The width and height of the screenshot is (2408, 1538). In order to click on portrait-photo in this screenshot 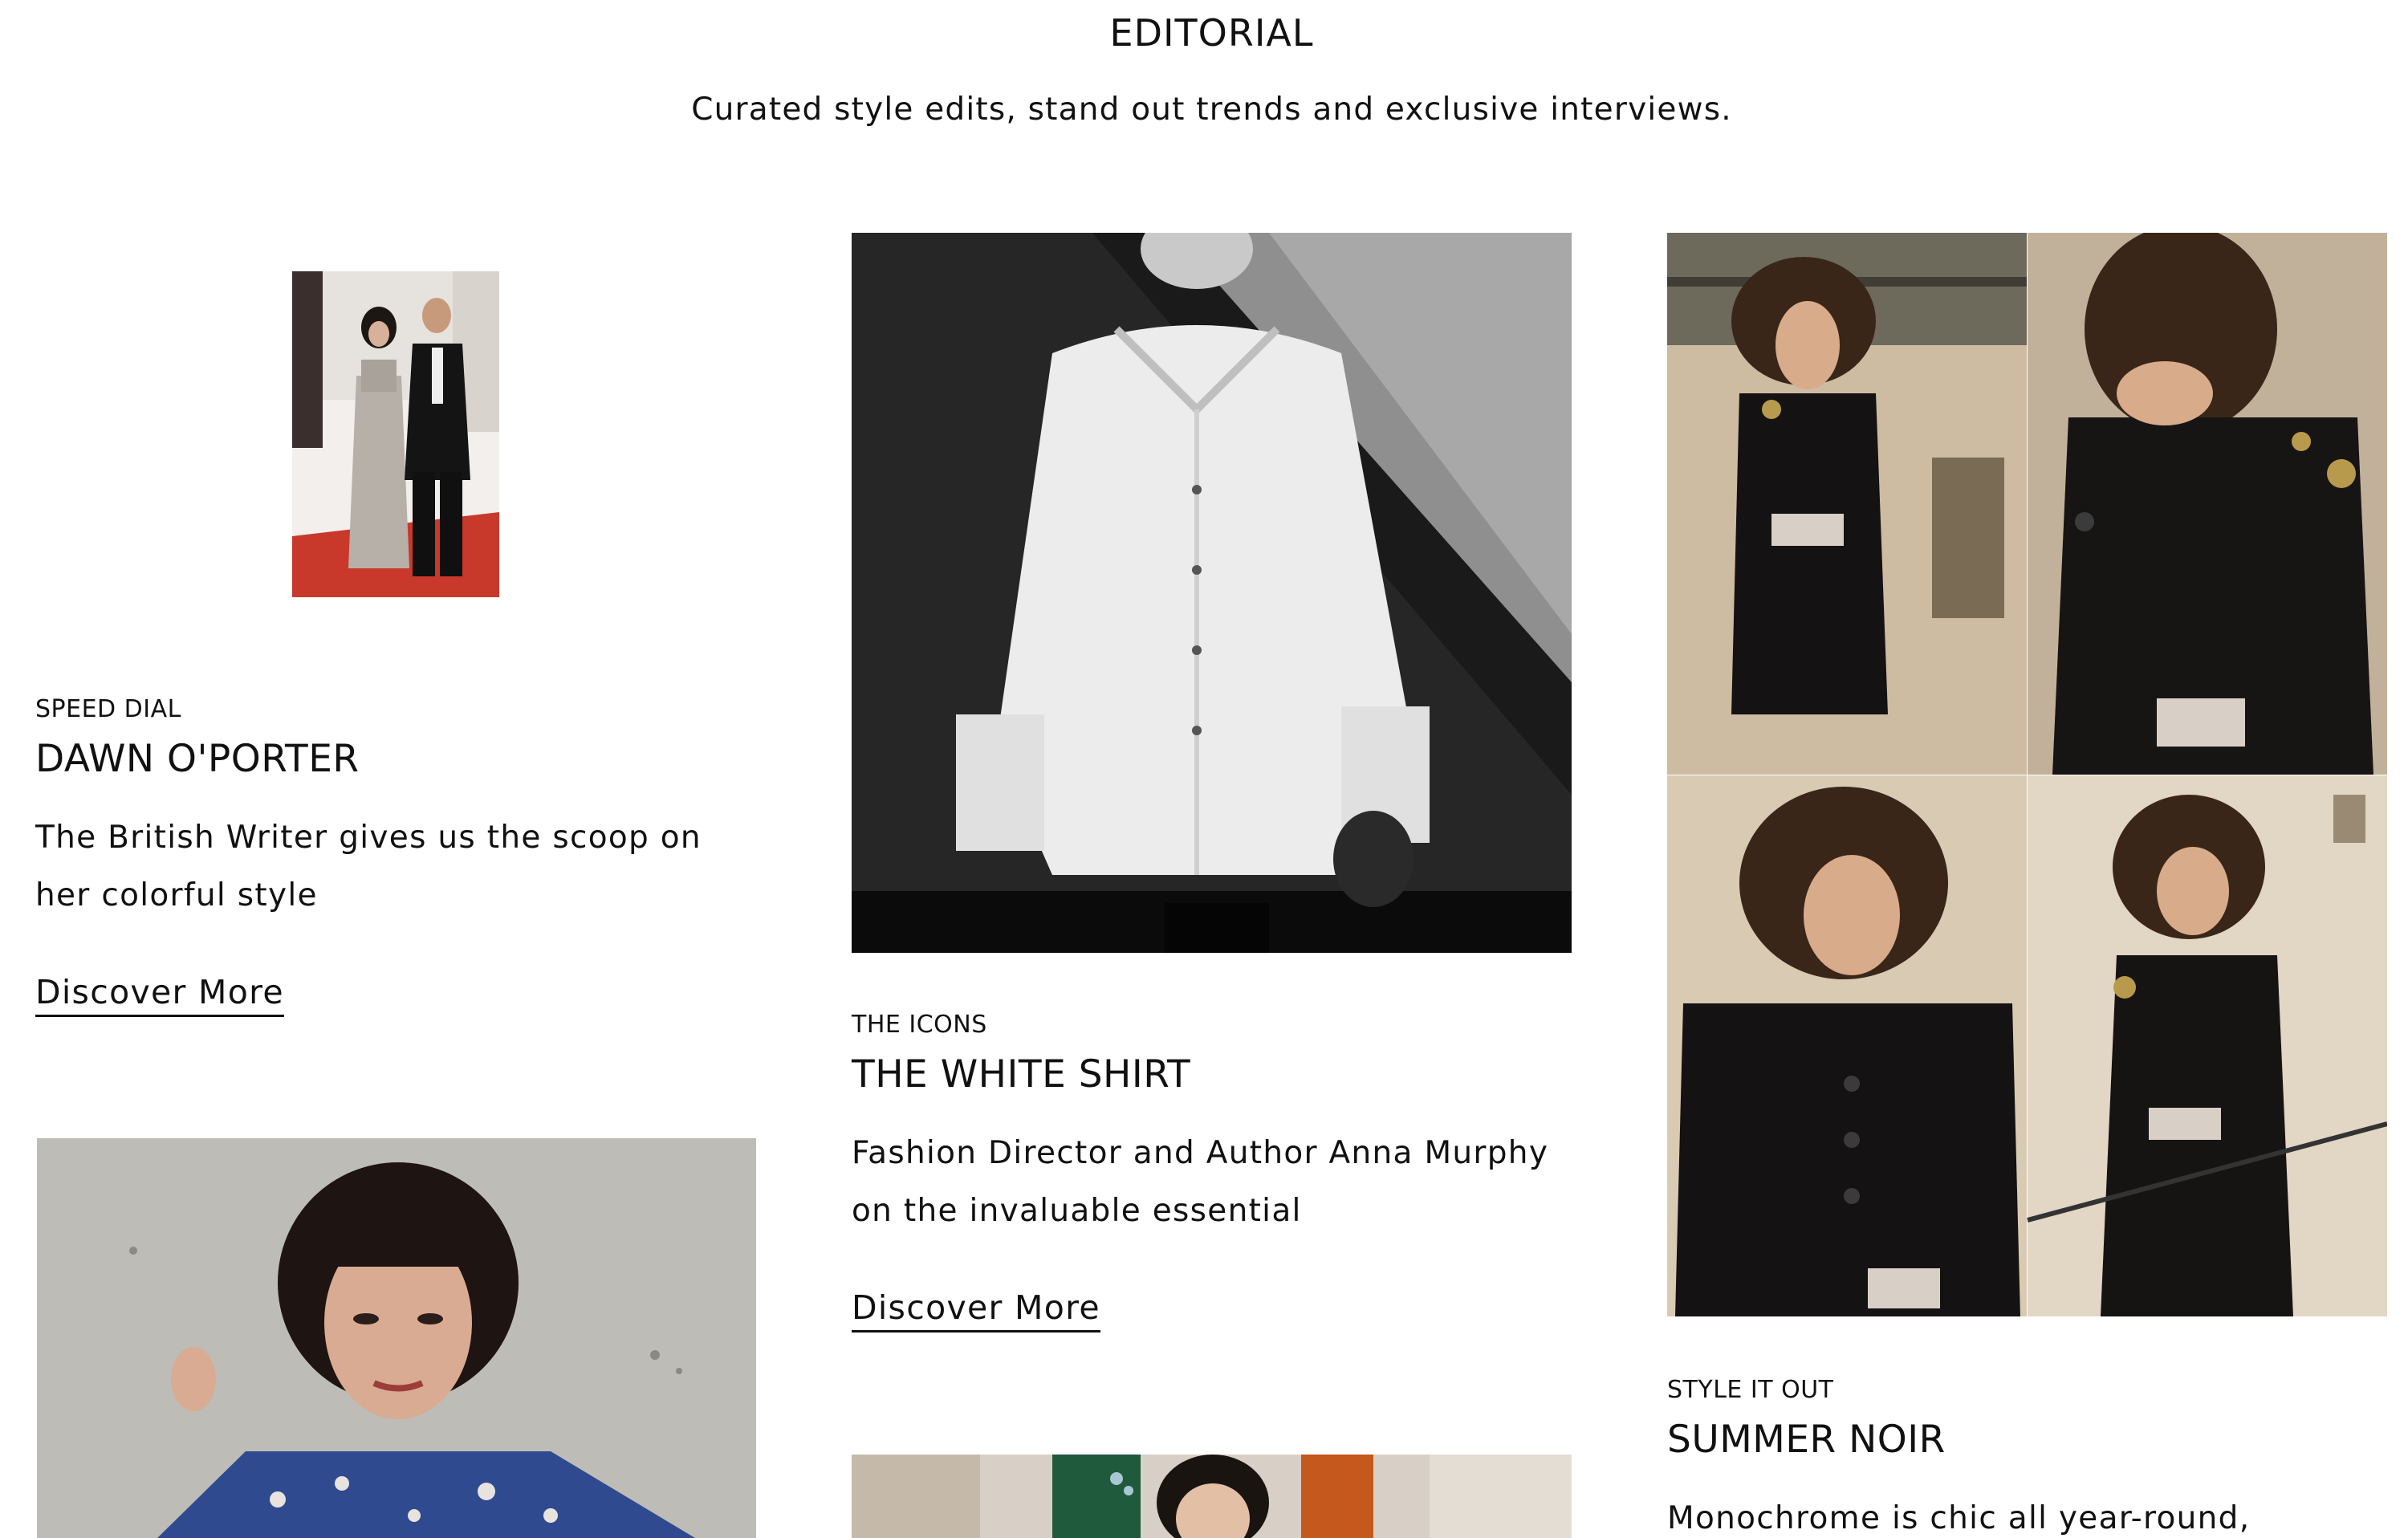, I will do `click(396, 1338)`.